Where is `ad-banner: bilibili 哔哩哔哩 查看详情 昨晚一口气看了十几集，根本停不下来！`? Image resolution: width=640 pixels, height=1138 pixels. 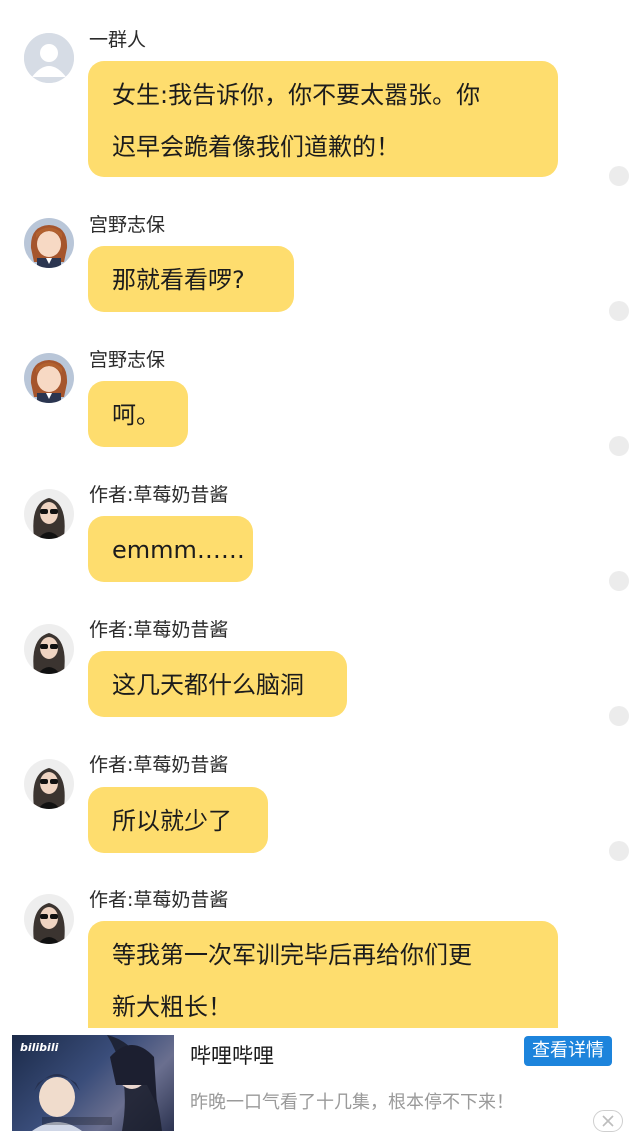 ad-banner: bilibili 哔哩哔哩 查看详情 昨晚一口气看了十几集，根本停不下来！ is located at coordinates (320, 1083).